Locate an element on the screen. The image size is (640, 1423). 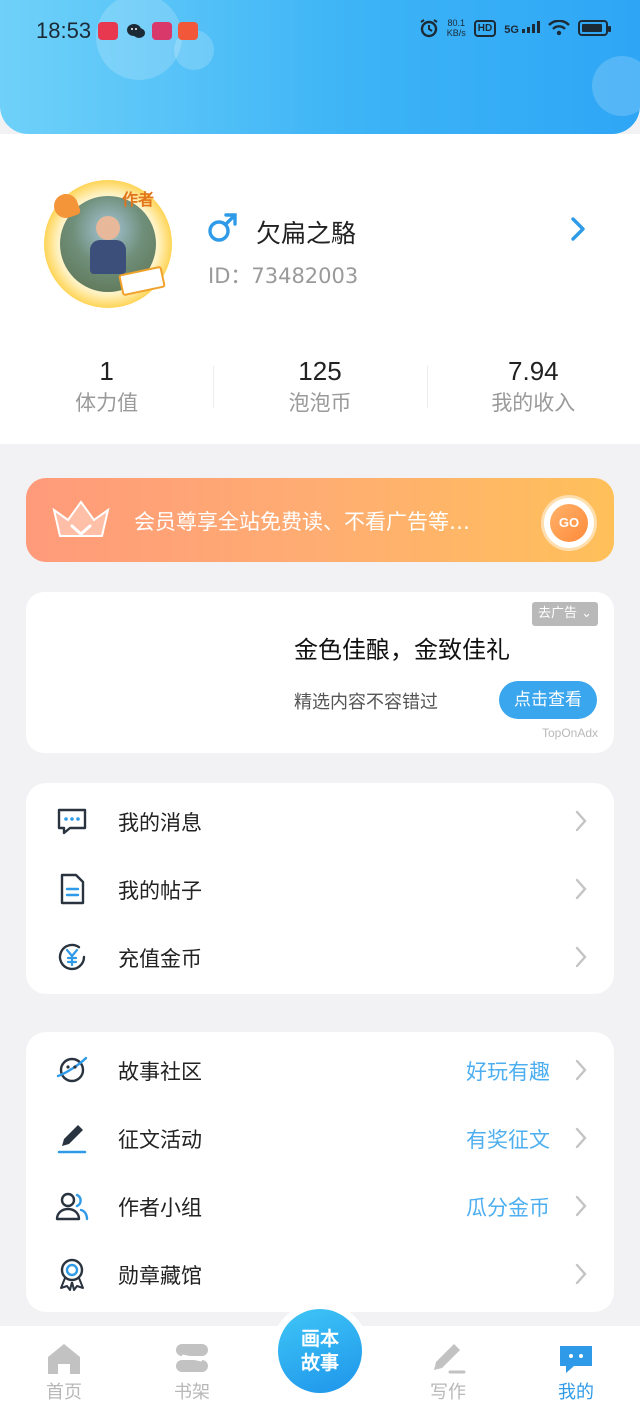
ad-title: 金色佳酿，金致佳礼 is located at coordinates (402, 650).